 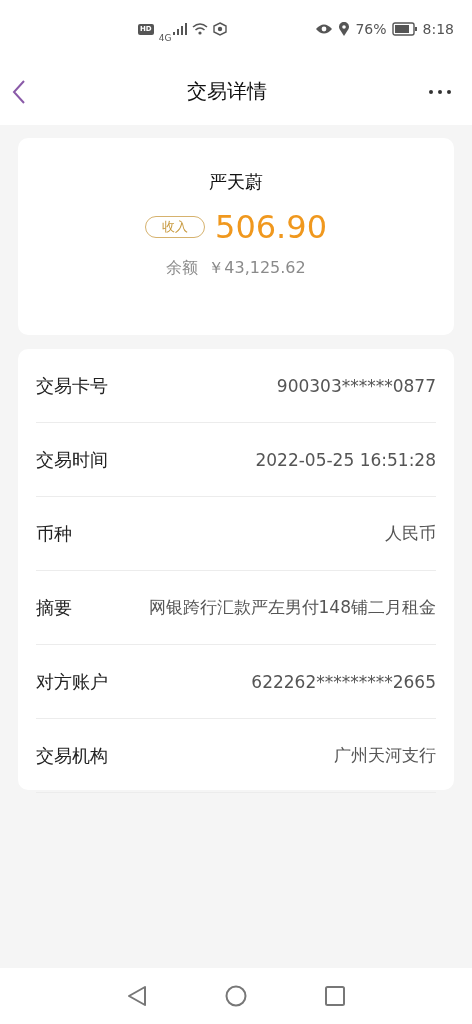 What do you see at coordinates (385, 755) in the screenshot?
I see `detail-value: 广州天河支行` at bounding box center [385, 755].